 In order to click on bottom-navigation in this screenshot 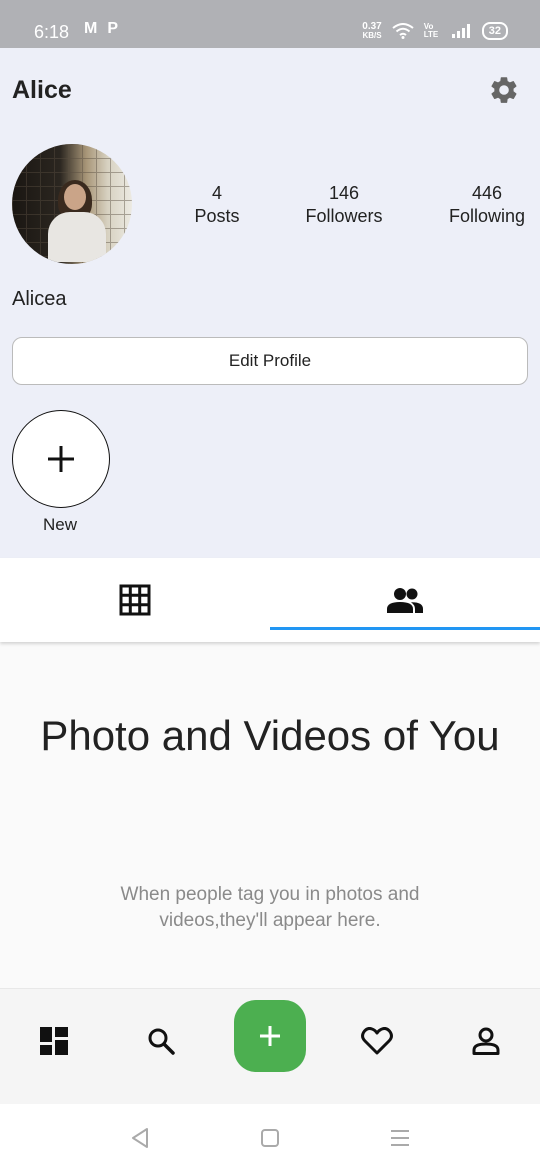, I will do `click(270, 1046)`.